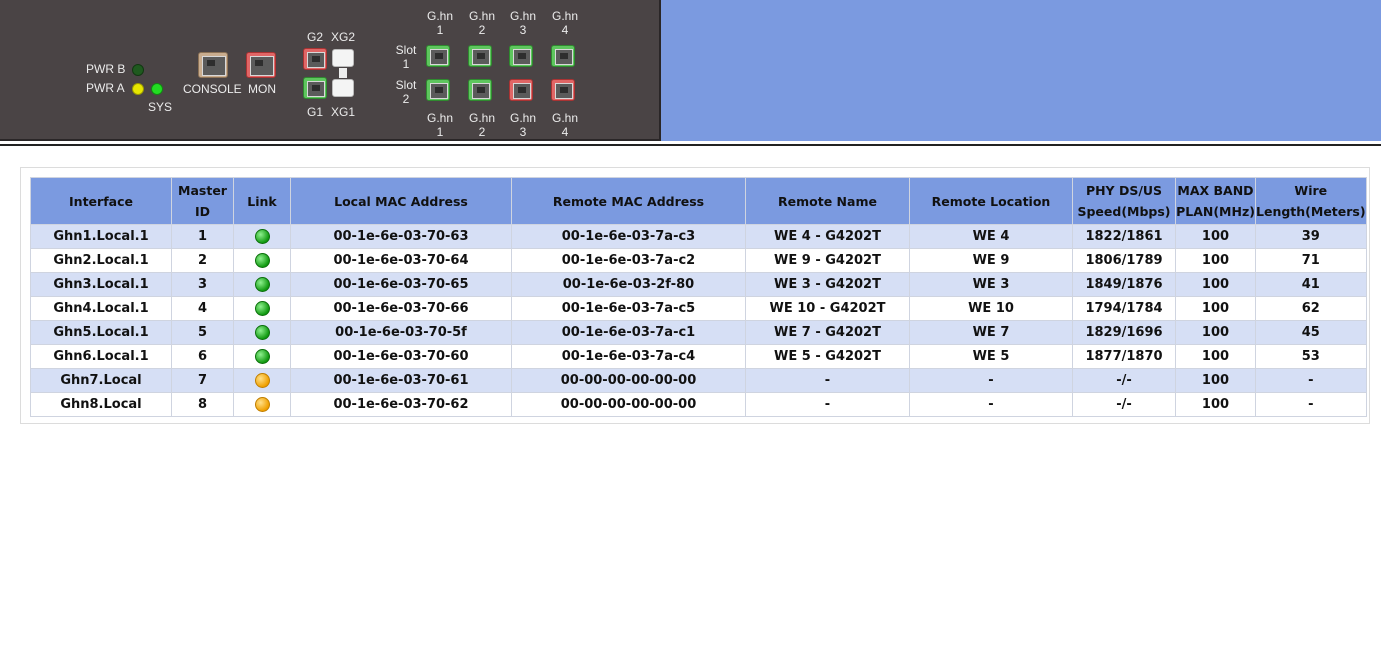 This screenshot has height=667, width=1381. I want to click on cell-remote-mac: 00-1e-6e-03-7a-c2, so click(628, 260).